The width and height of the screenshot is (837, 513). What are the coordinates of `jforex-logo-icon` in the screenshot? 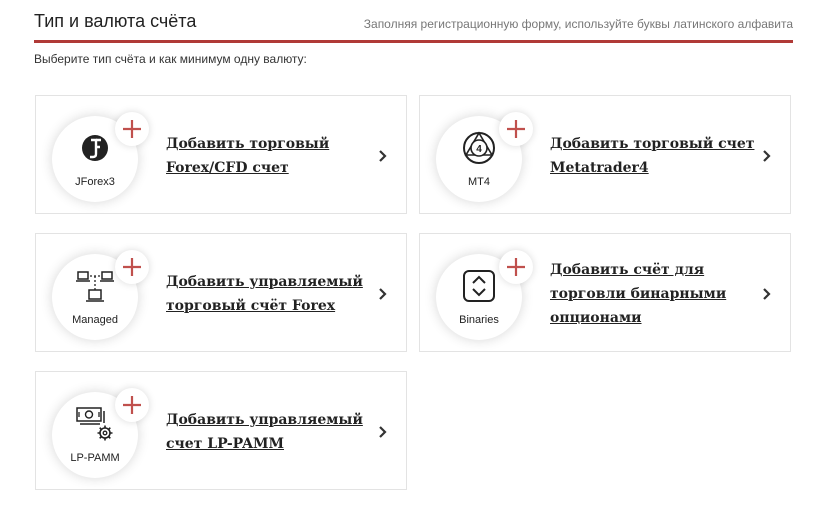 It's located at (95, 148).